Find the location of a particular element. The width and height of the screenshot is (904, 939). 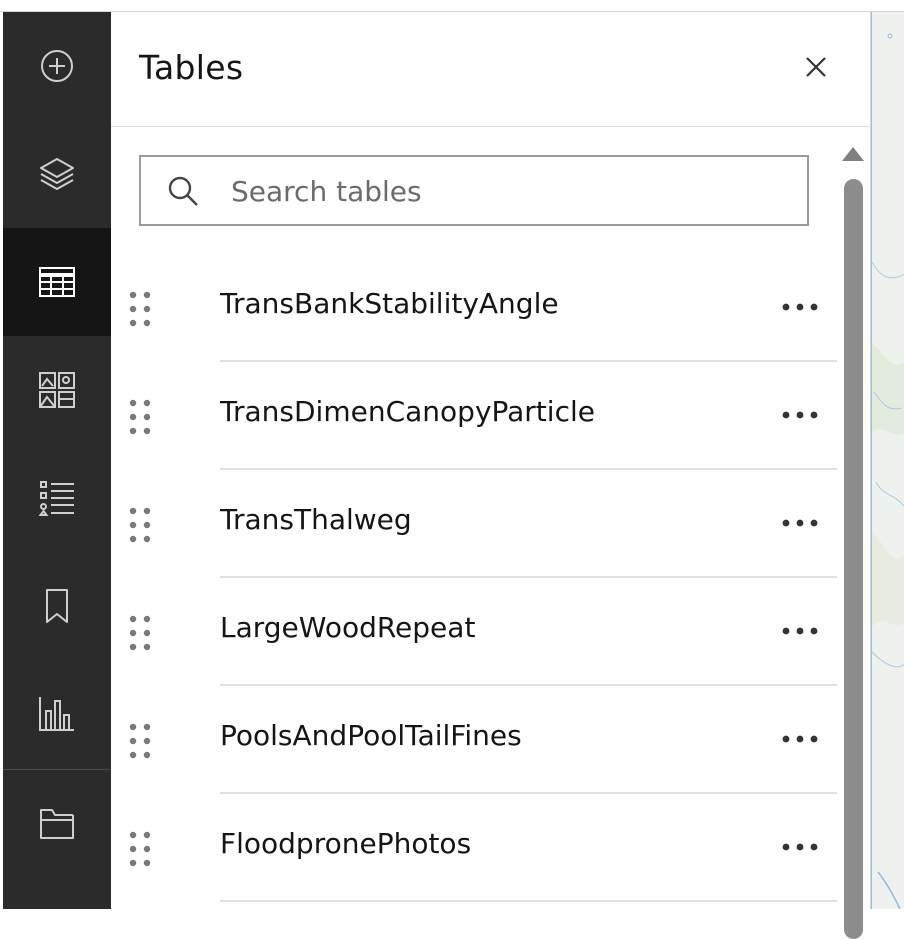

action-bar is located at coordinates (57, 460).